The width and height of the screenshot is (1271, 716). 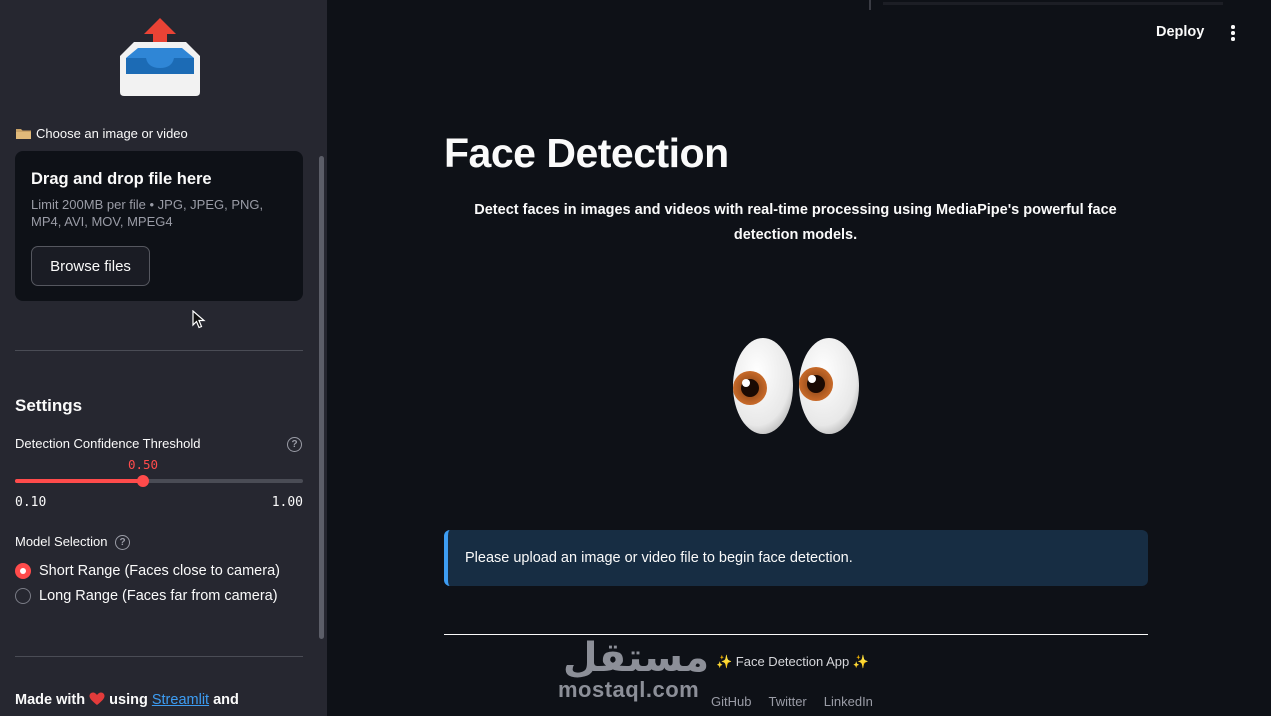 What do you see at coordinates (160, 57) in the screenshot?
I see `outbox-tray-icon` at bounding box center [160, 57].